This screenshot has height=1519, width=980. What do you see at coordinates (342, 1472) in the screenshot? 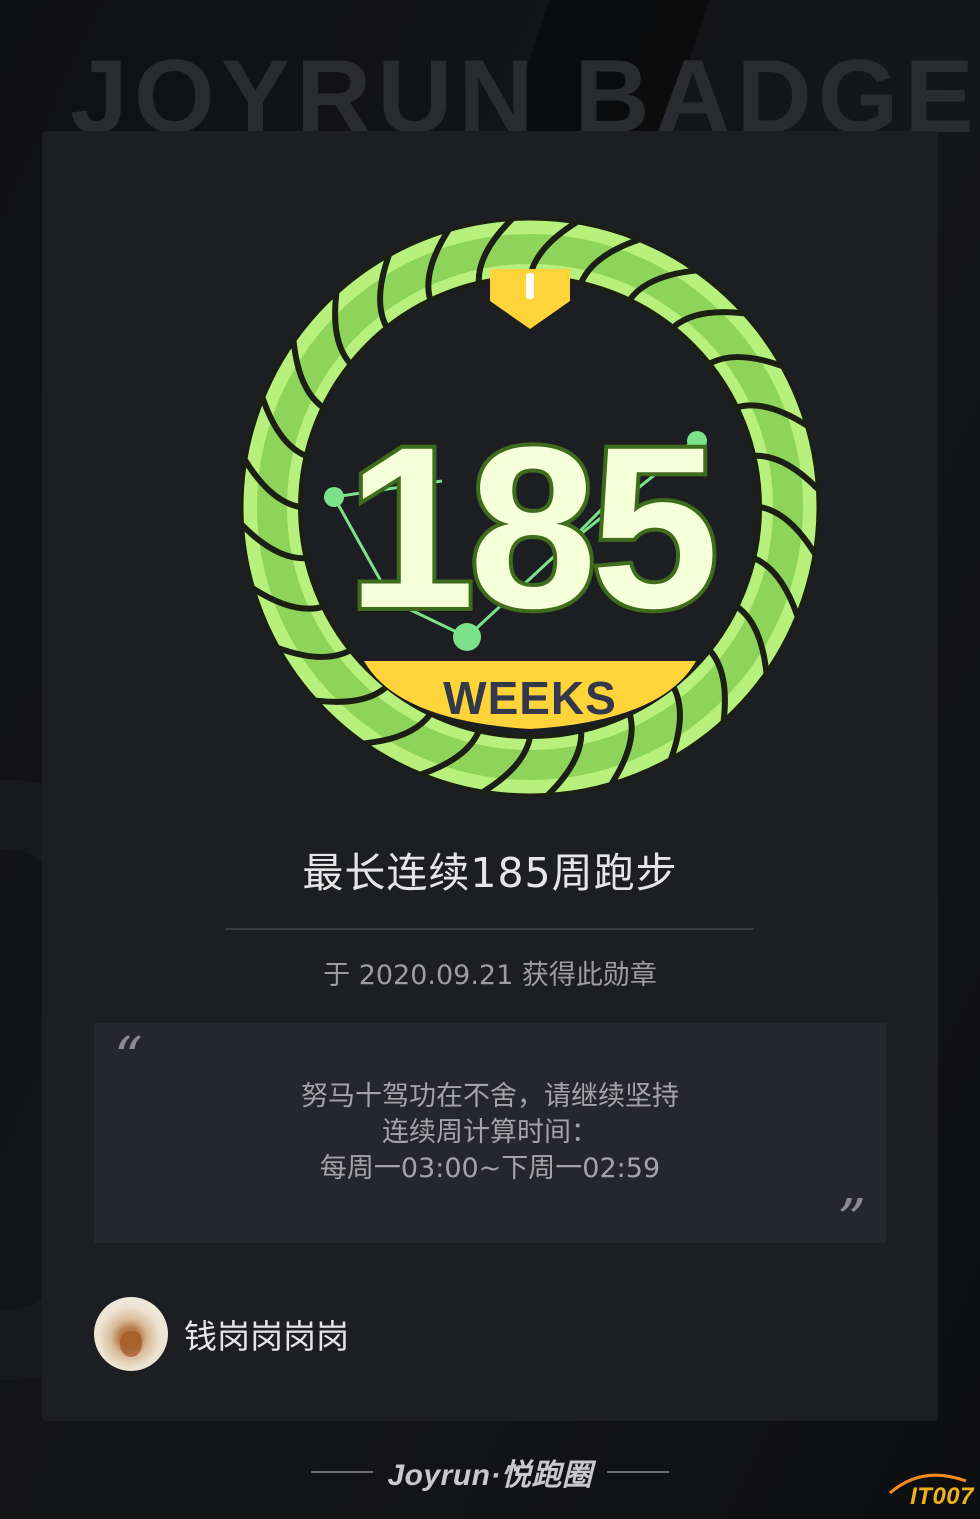
I see `footer-line-left` at bounding box center [342, 1472].